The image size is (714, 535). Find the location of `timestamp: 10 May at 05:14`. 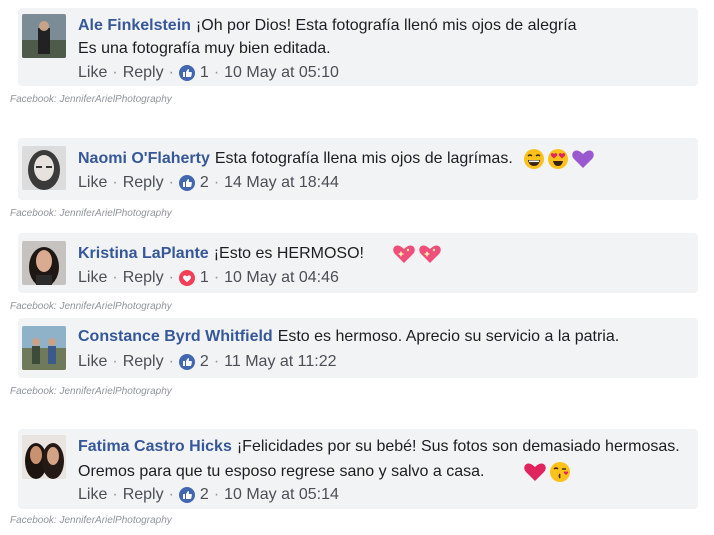

timestamp: 10 May at 05:14 is located at coordinates (281, 495).